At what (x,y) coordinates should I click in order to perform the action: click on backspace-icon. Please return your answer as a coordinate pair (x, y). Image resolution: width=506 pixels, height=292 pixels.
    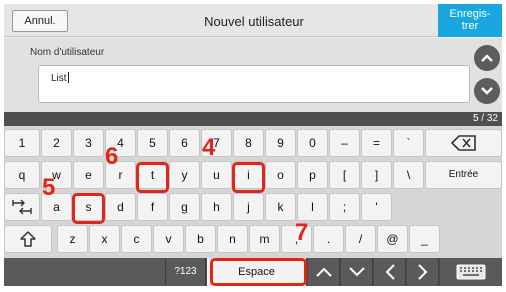
    Looking at the image, I should click on (463, 143).